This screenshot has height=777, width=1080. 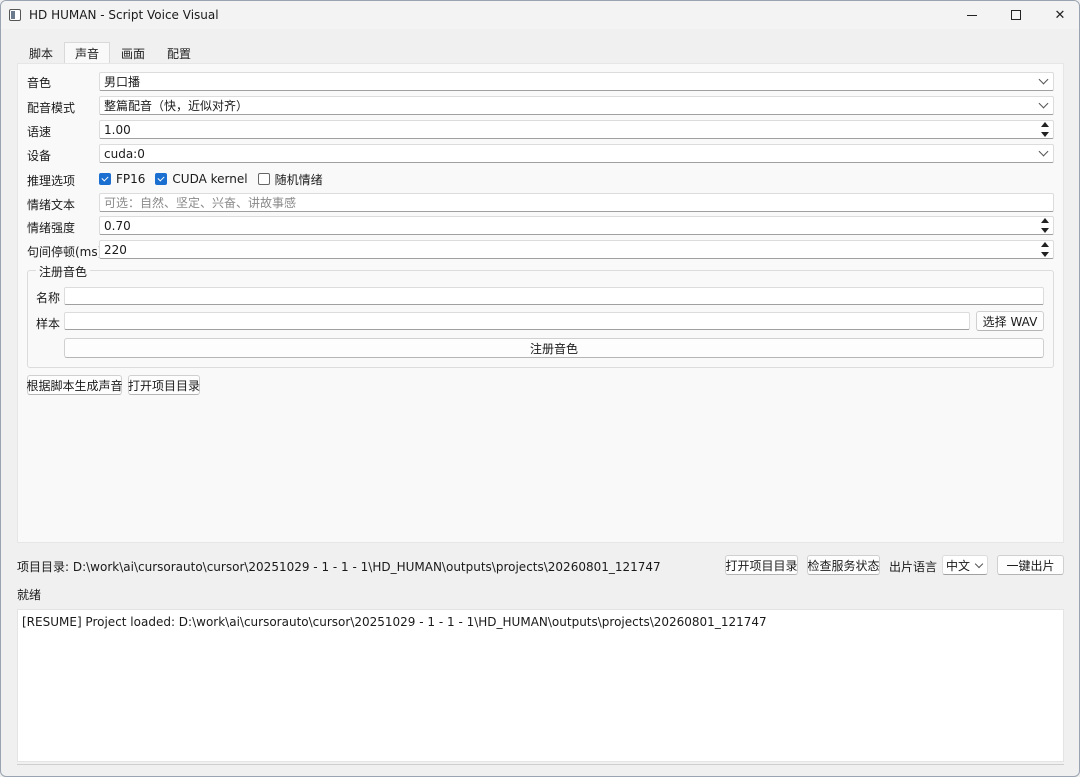 What do you see at coordinates (51, 228) in the screenshot?
I see `emotion-strength-label: 情绪强度` at bounding box center [51, 228].